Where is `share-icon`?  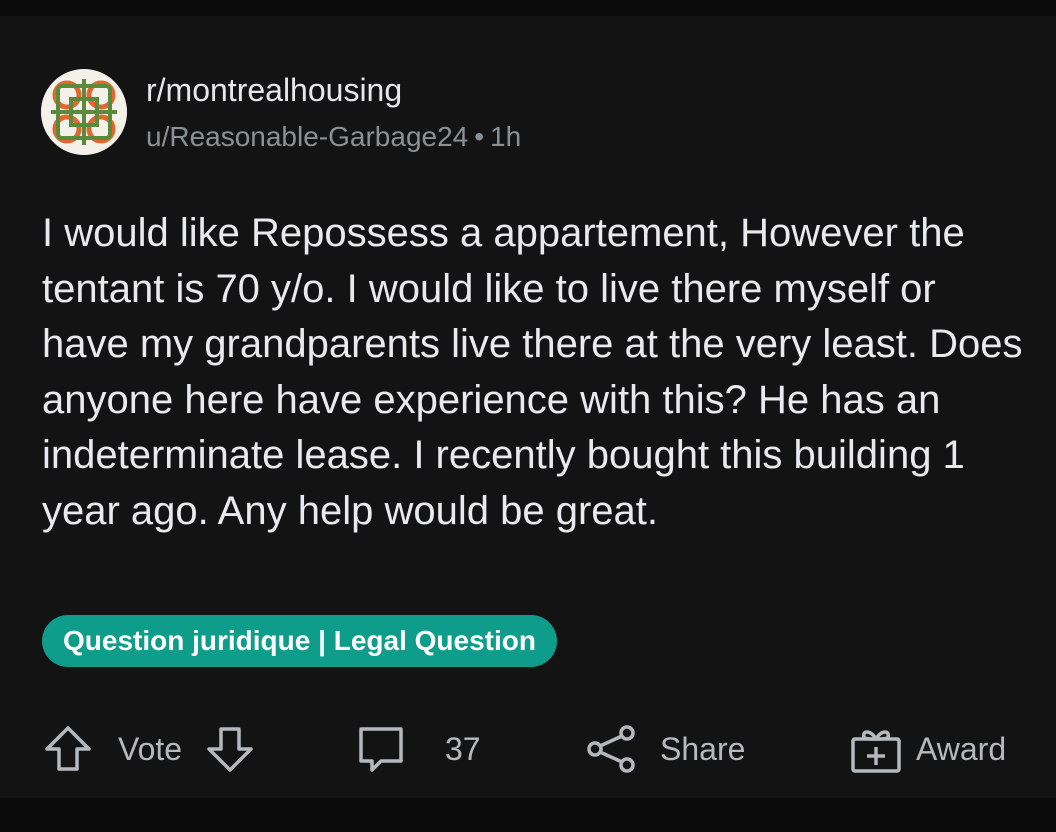 share-icon is located at coordinates (612, 749).